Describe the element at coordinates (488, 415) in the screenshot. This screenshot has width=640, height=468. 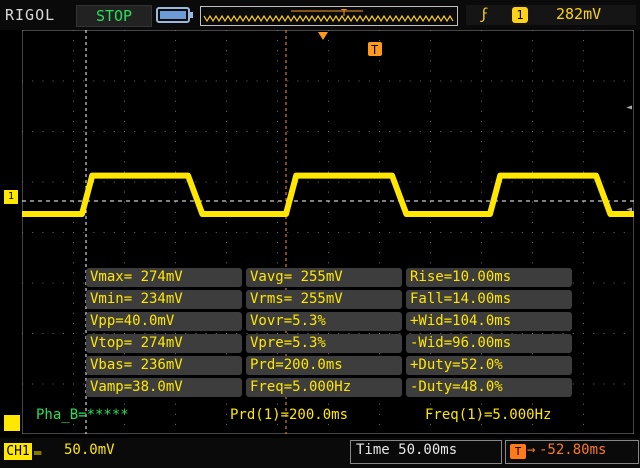
I see `frequency-readout: Freq(1)=5.000Hz` at that location.